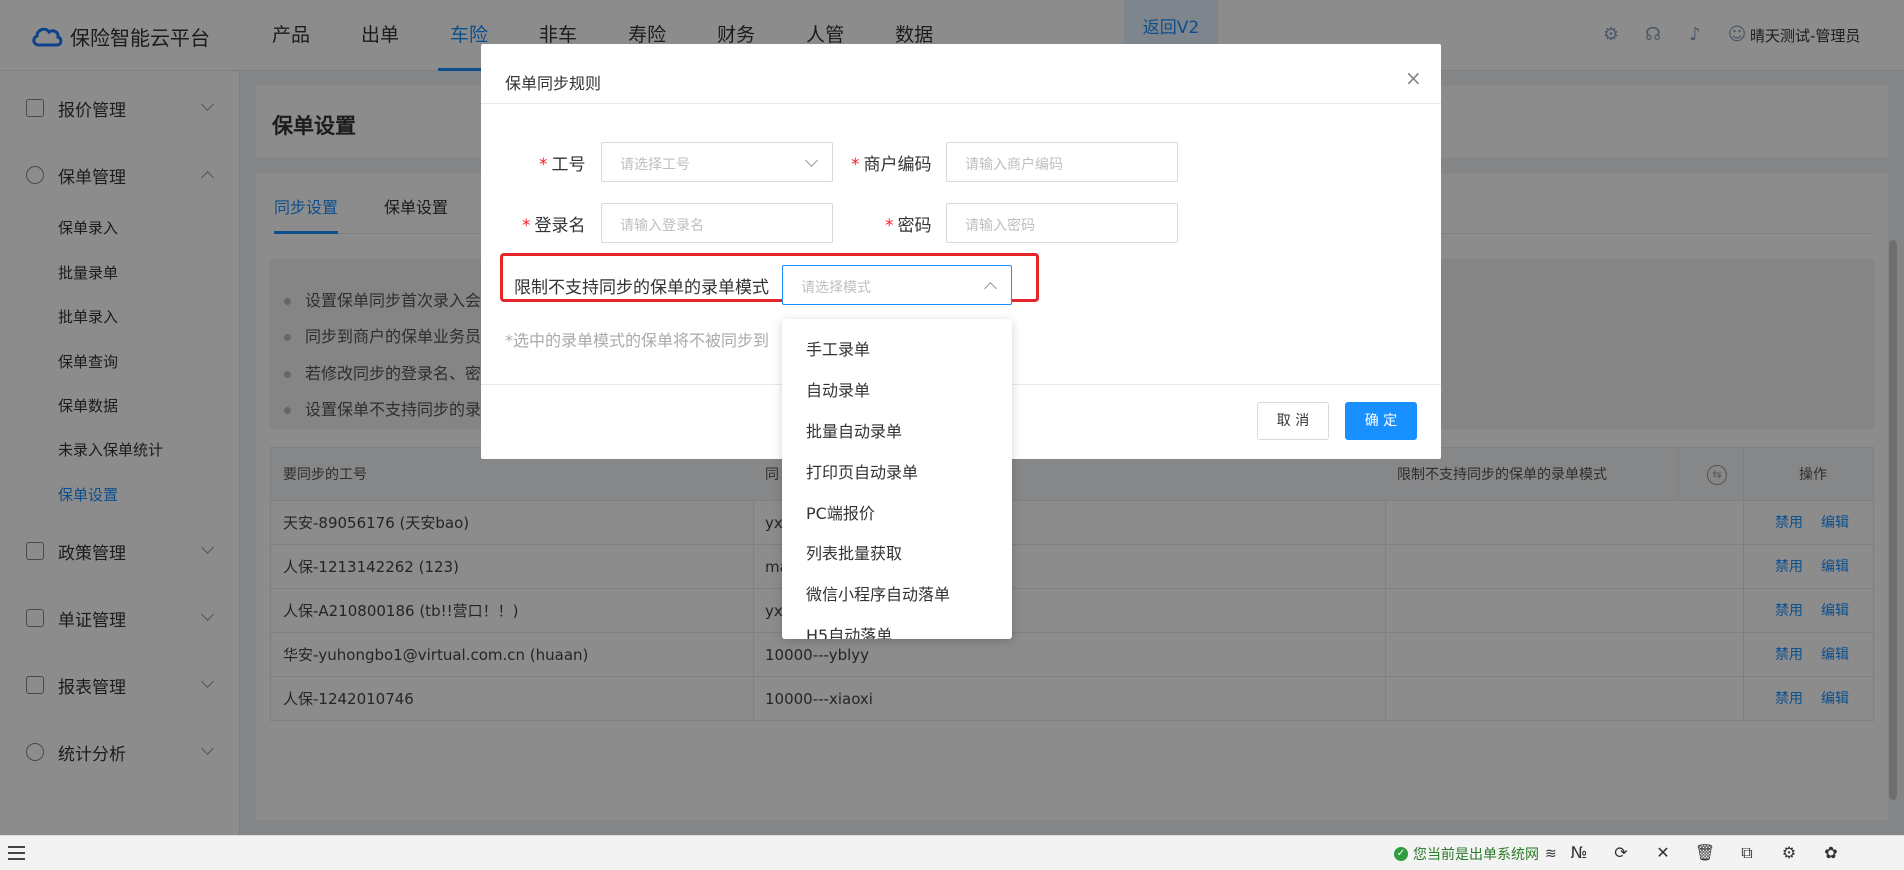 This screenshot has height=870, width=1904. What do you see at coordinates (838, 389) in the screenshot?
I see `dropdown-option-auto: 自动录单` at bounding box center [838, 389].